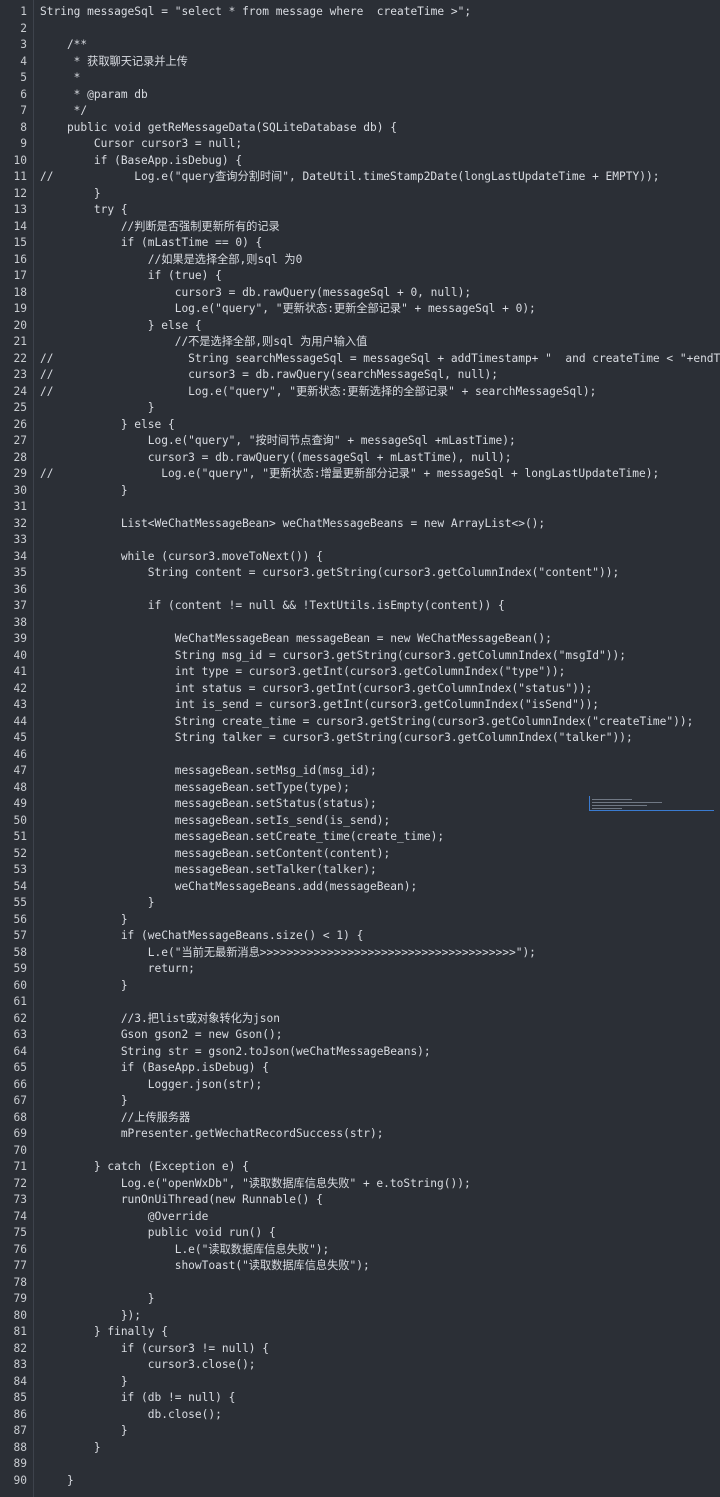 Image resolution: width=720 pixels, height=1497 pixels. What do you see at coordinates (138, 1398) in the screenshot?
I see `code-text: if (db != null) {` at bounding box center [138, 1398].